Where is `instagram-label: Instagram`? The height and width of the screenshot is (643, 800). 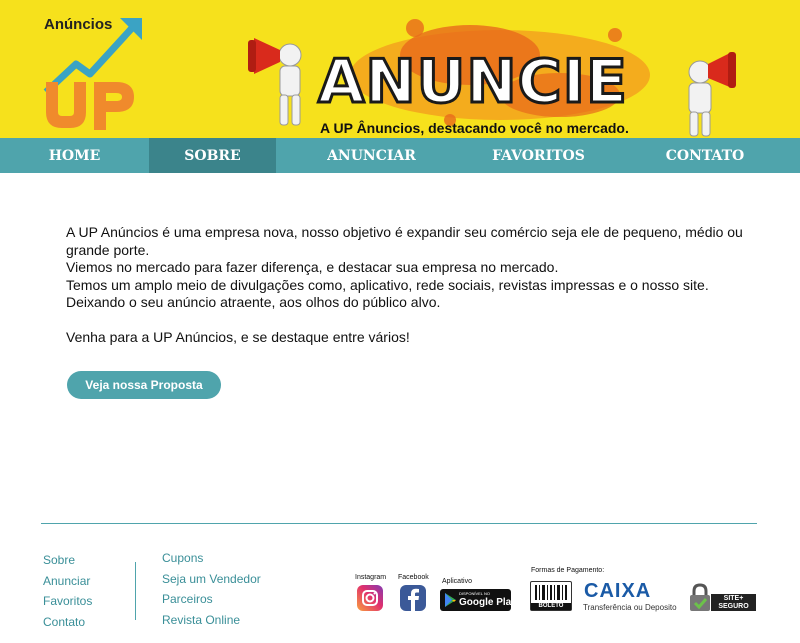 instagram-label: Instagram is located at coordinates (371, 577).